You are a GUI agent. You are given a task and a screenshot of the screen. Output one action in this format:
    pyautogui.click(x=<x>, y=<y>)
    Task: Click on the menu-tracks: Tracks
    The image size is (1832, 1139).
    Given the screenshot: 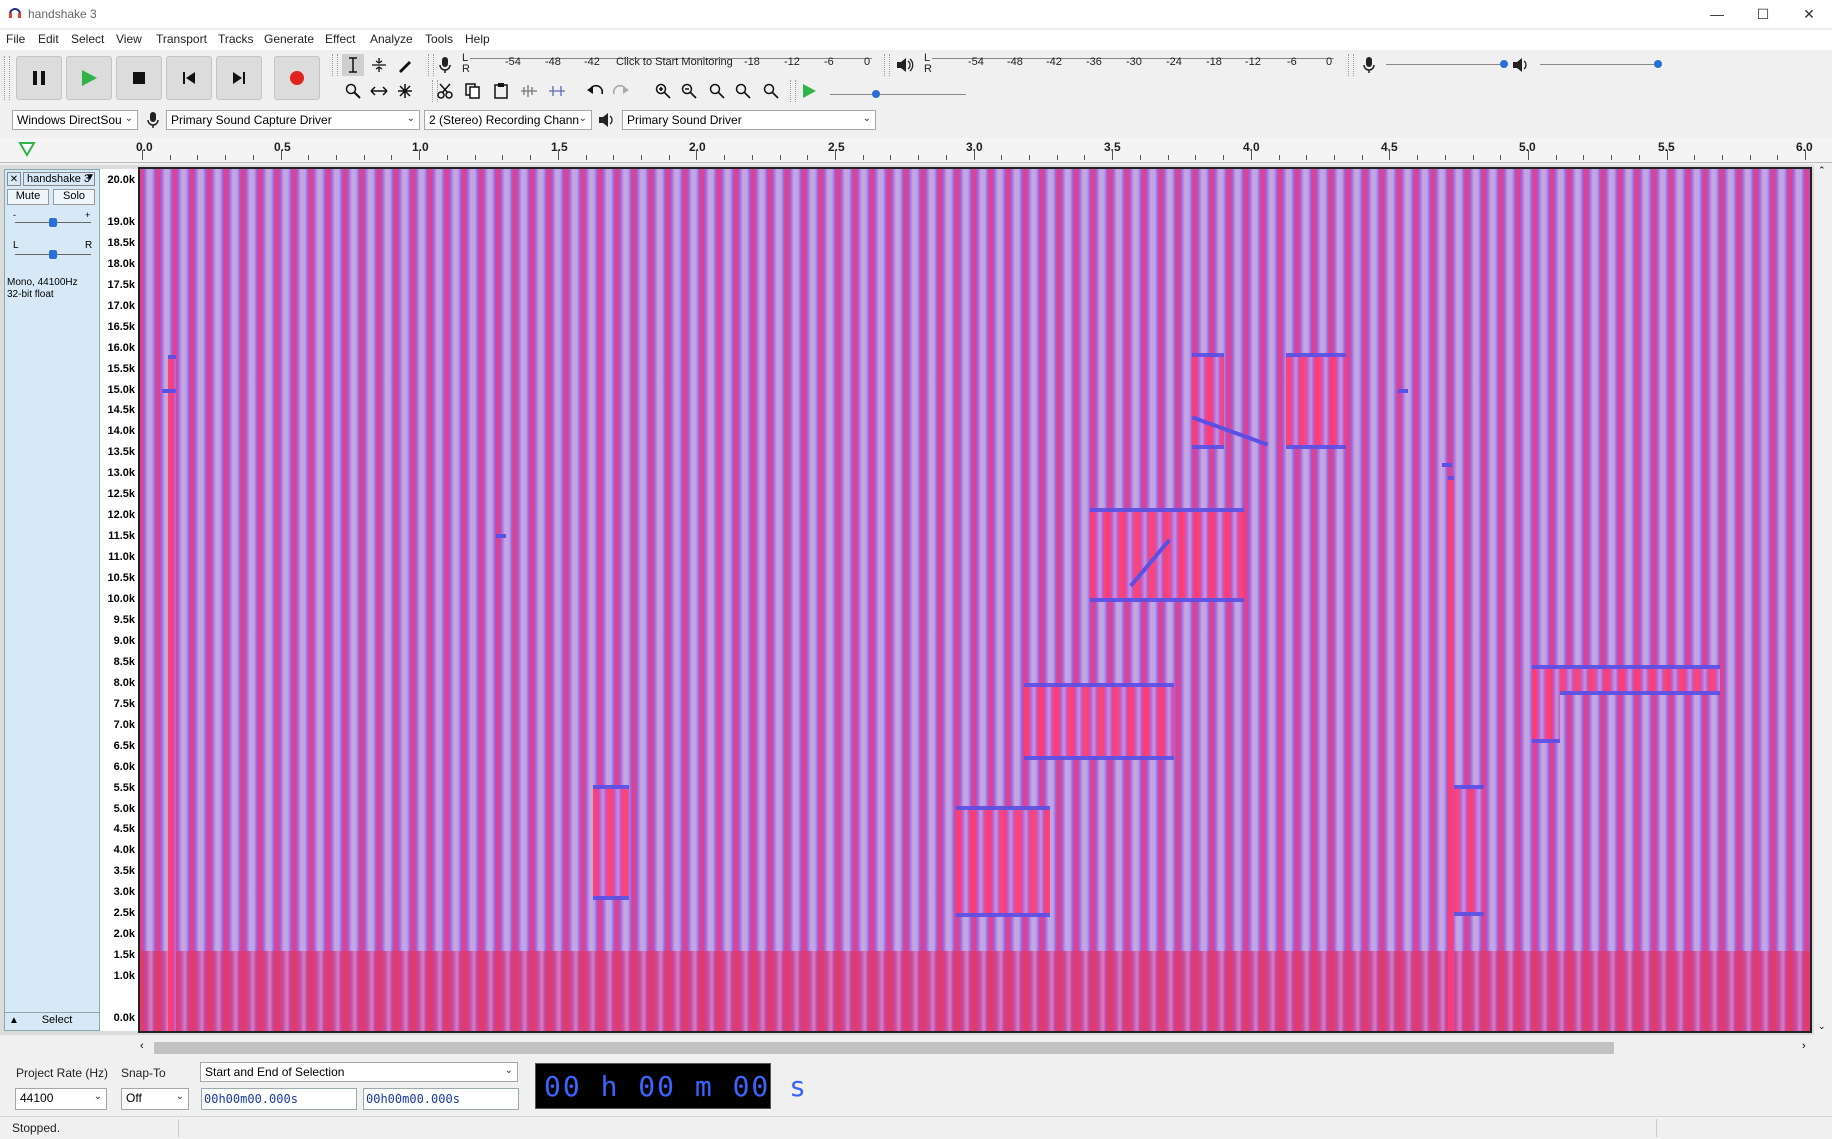 What is the action you would take?
    pyautogui.click(x=236, y=39)
    